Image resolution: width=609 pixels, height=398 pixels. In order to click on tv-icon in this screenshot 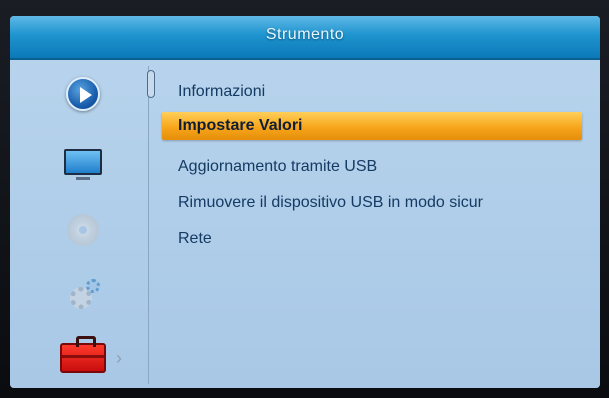, I will do `click(83, 164)`.